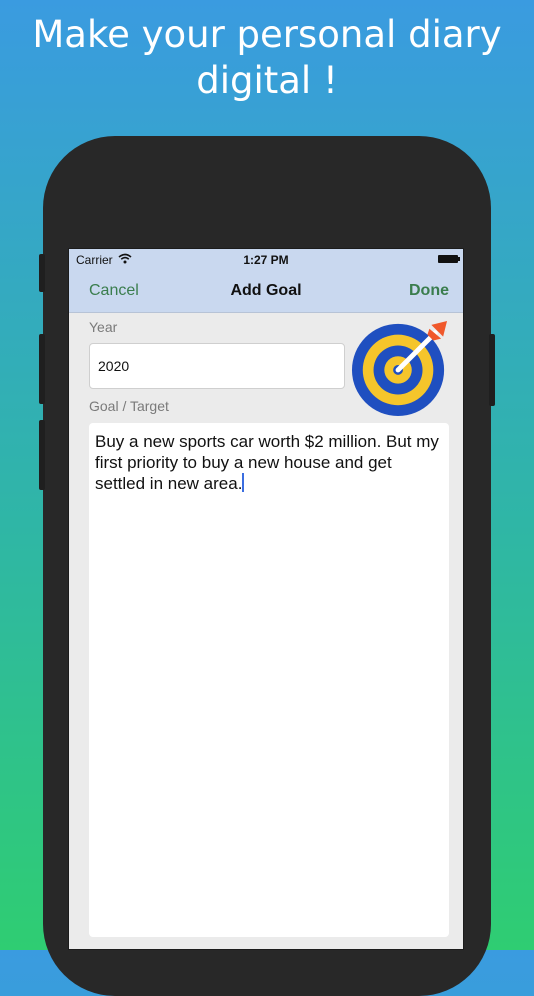 This screenshot has height=996, width=534. Describe the element at coordinates (42, 369) in the screenshot. I see `phone-volume-up-button` at that location.